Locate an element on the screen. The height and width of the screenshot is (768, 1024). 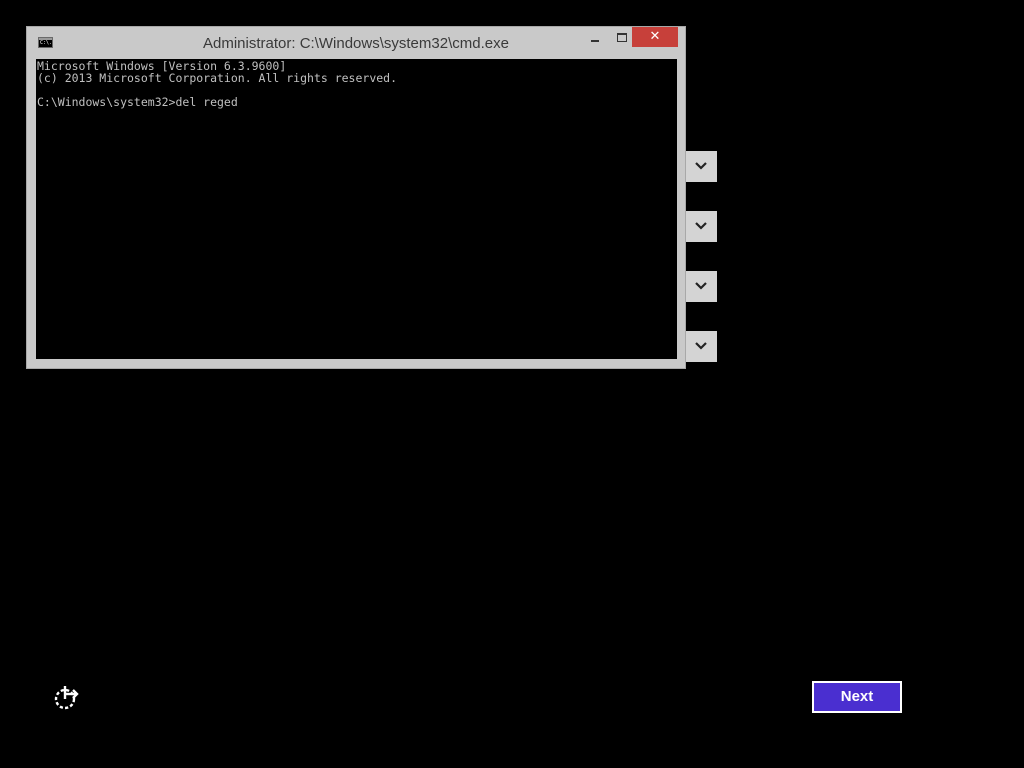
close-icon: ✕ is located at coordinates (655, 36).